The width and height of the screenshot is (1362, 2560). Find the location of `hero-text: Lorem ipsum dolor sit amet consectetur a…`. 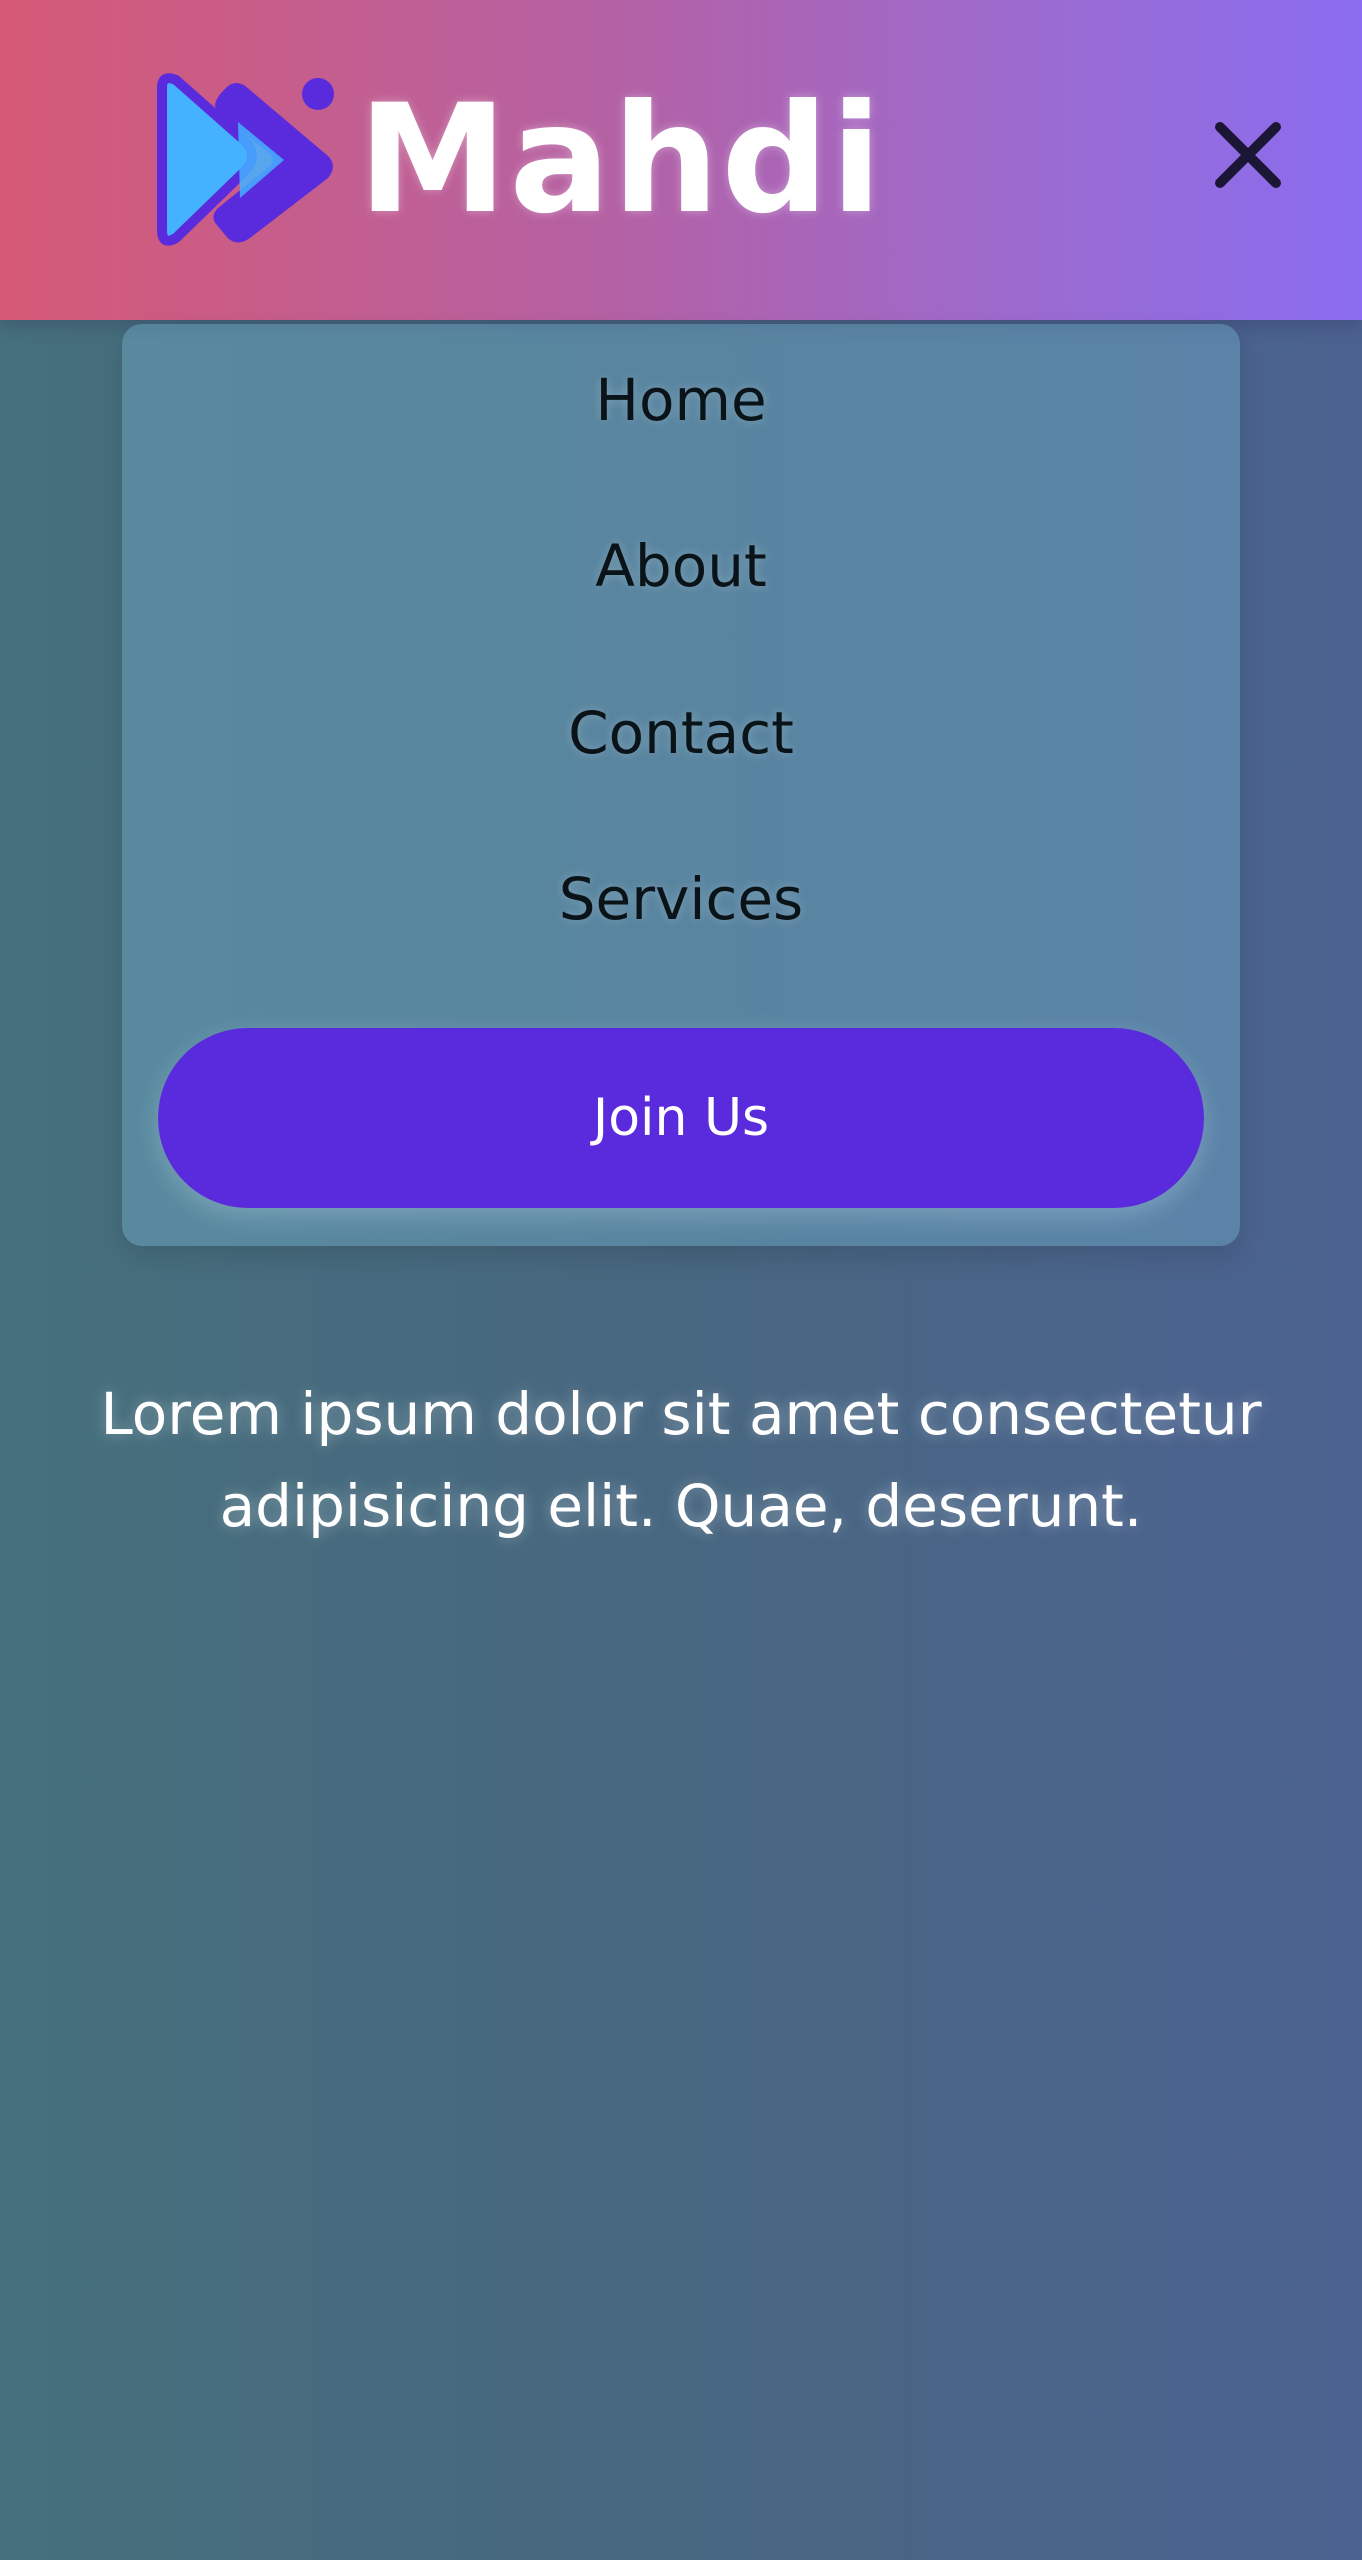

hero-text: Lorem ipsum dolor sit amet consectetur a… is located at coordinates (681, 1460).